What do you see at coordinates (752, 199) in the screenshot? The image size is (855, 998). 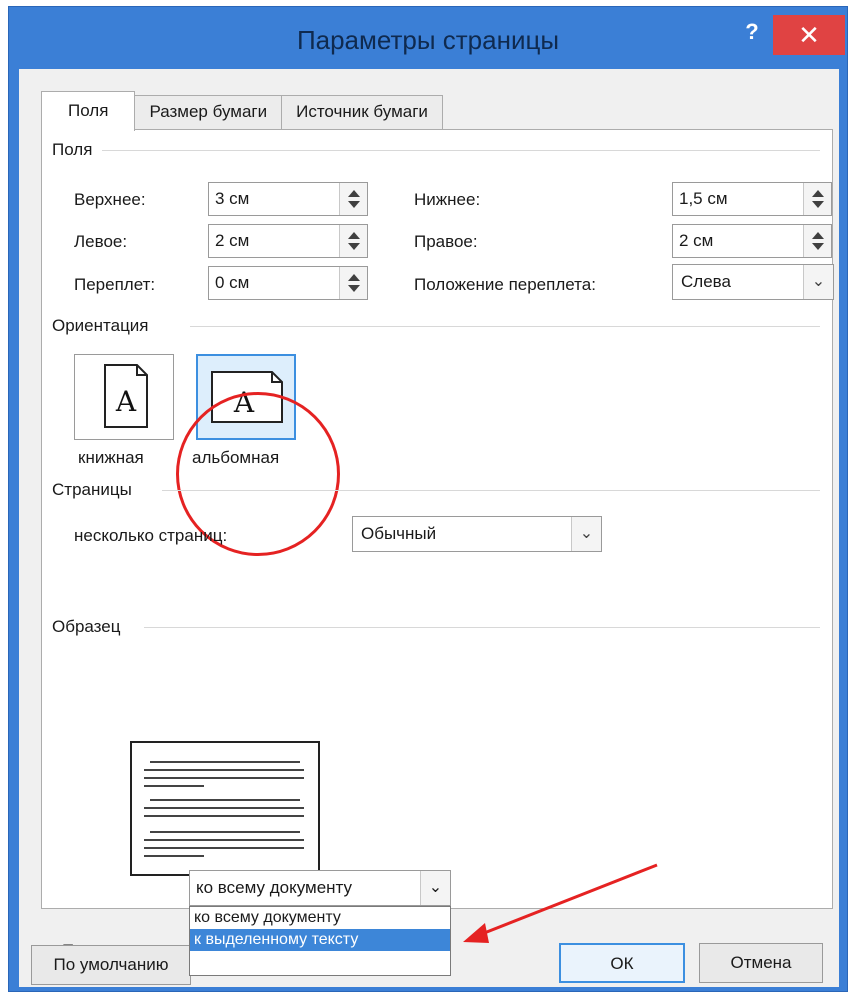 I see `bottom-margin-spinner: 1,5 см` at bounding box center [752, 199].